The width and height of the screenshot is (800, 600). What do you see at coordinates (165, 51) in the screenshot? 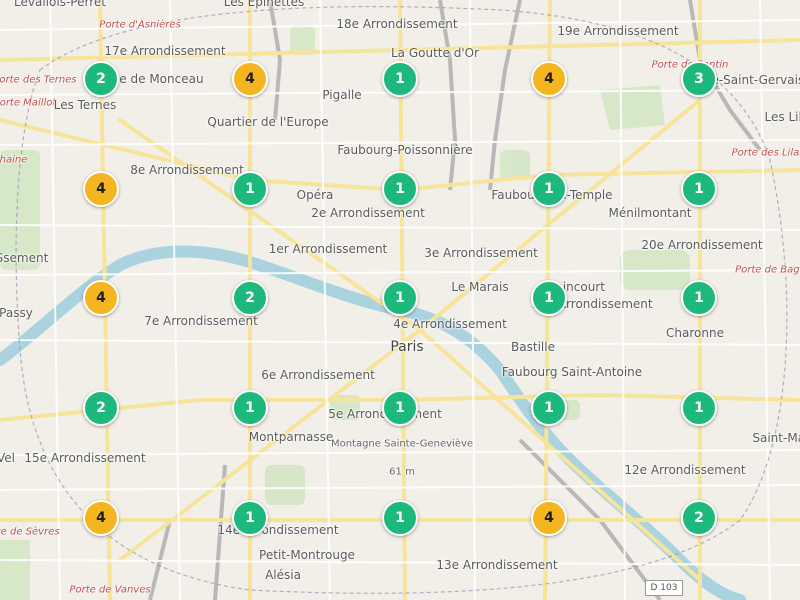
I see `map-place-label: 17e Arrondissement` at bounding box center [165, 51].